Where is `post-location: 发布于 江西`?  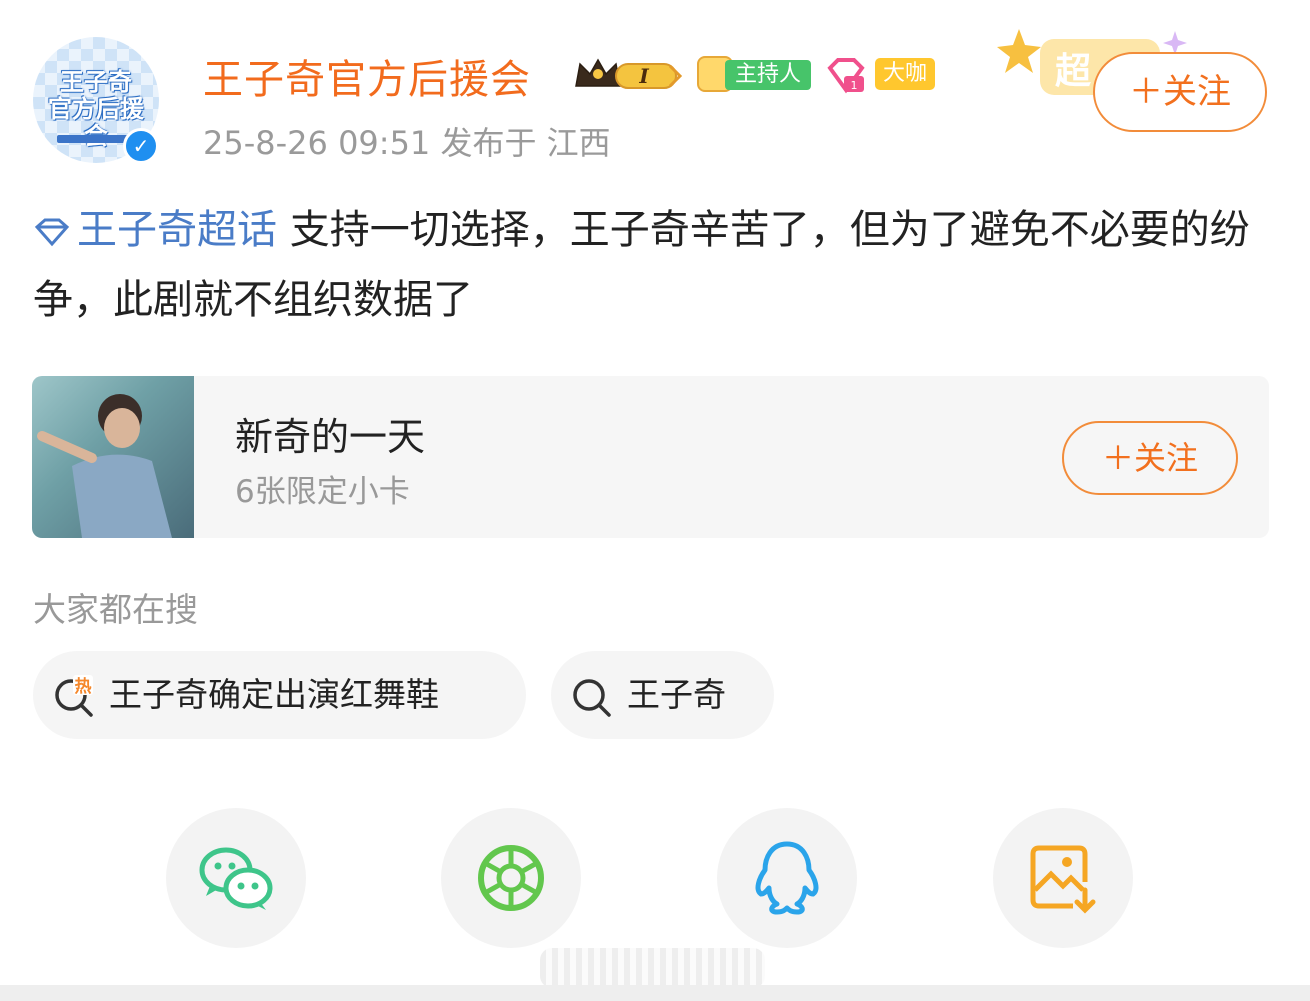
post-location: 发布于 江西 is located at coordinates (525, 143).